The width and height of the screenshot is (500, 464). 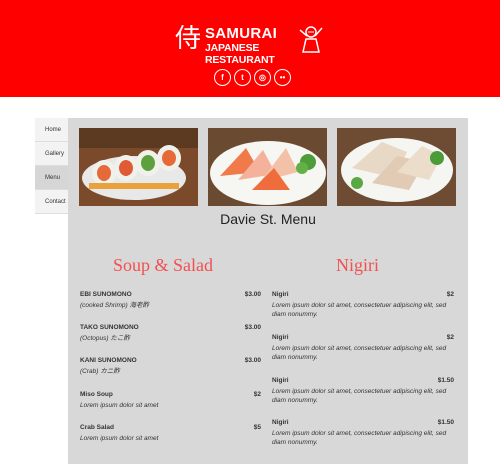 I want to click on social-links: f t ◎ ••, so click(x=252, y=78).